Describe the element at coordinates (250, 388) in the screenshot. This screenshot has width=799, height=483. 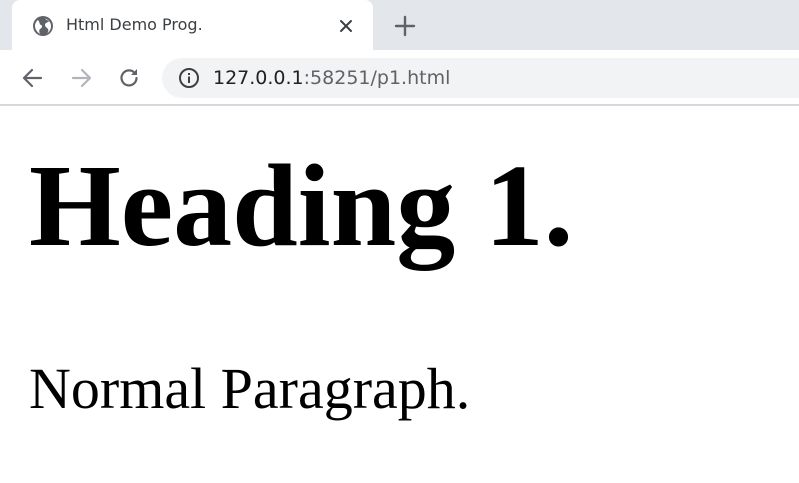
I see `page-paragraph: Normal Paragraph.` at that location.